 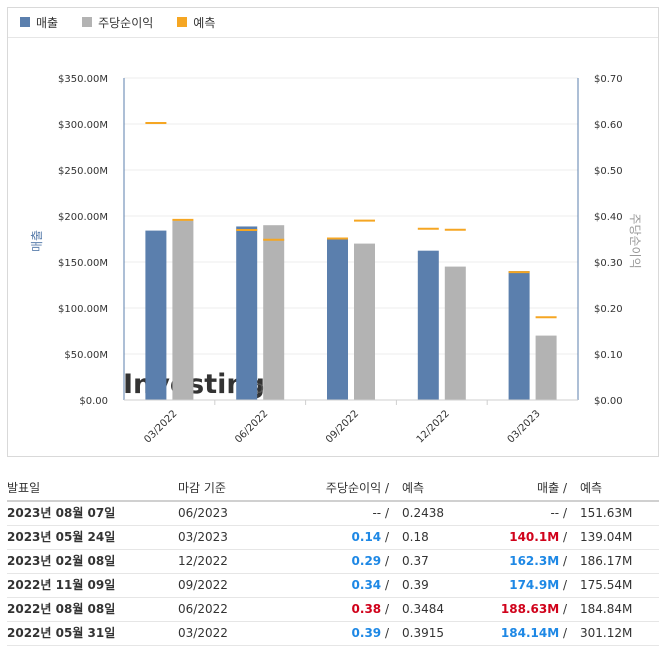 I want to click on header-period: 마감 기준, so click(x=202, y=488).